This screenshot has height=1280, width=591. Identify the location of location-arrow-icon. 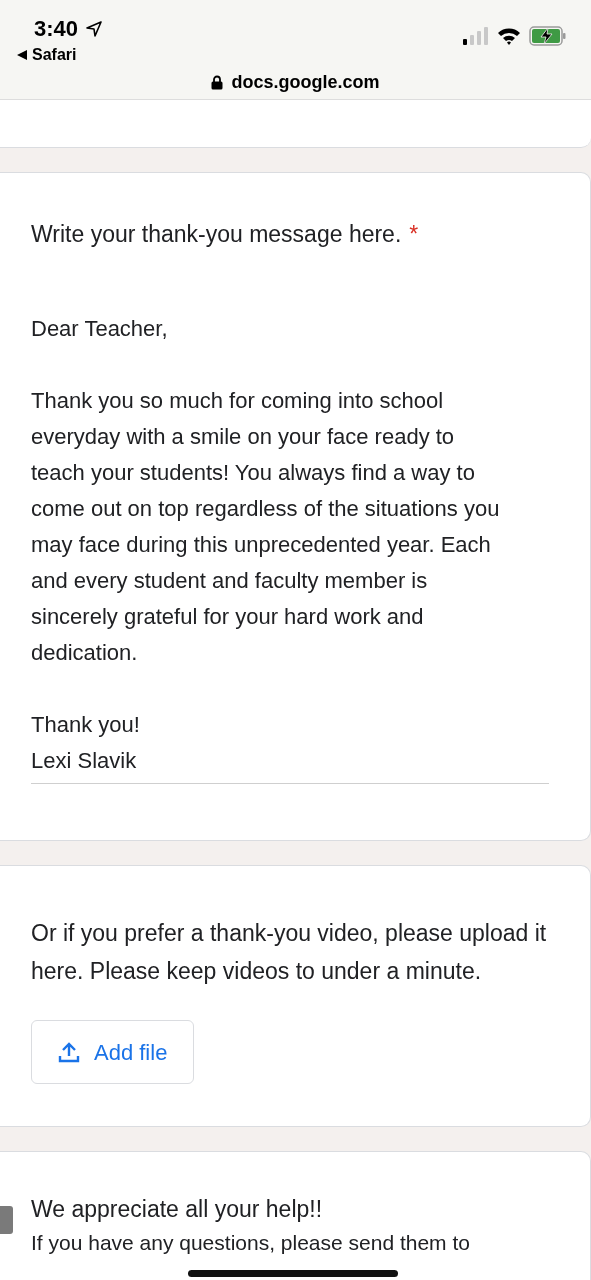
(94, 28).